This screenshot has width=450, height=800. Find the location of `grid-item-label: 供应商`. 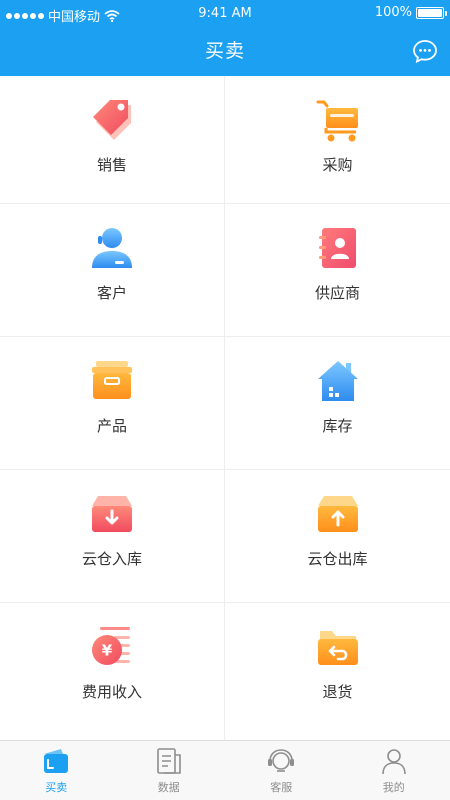

grid-item-label: 供应商 is located at coordinates (337, 293).